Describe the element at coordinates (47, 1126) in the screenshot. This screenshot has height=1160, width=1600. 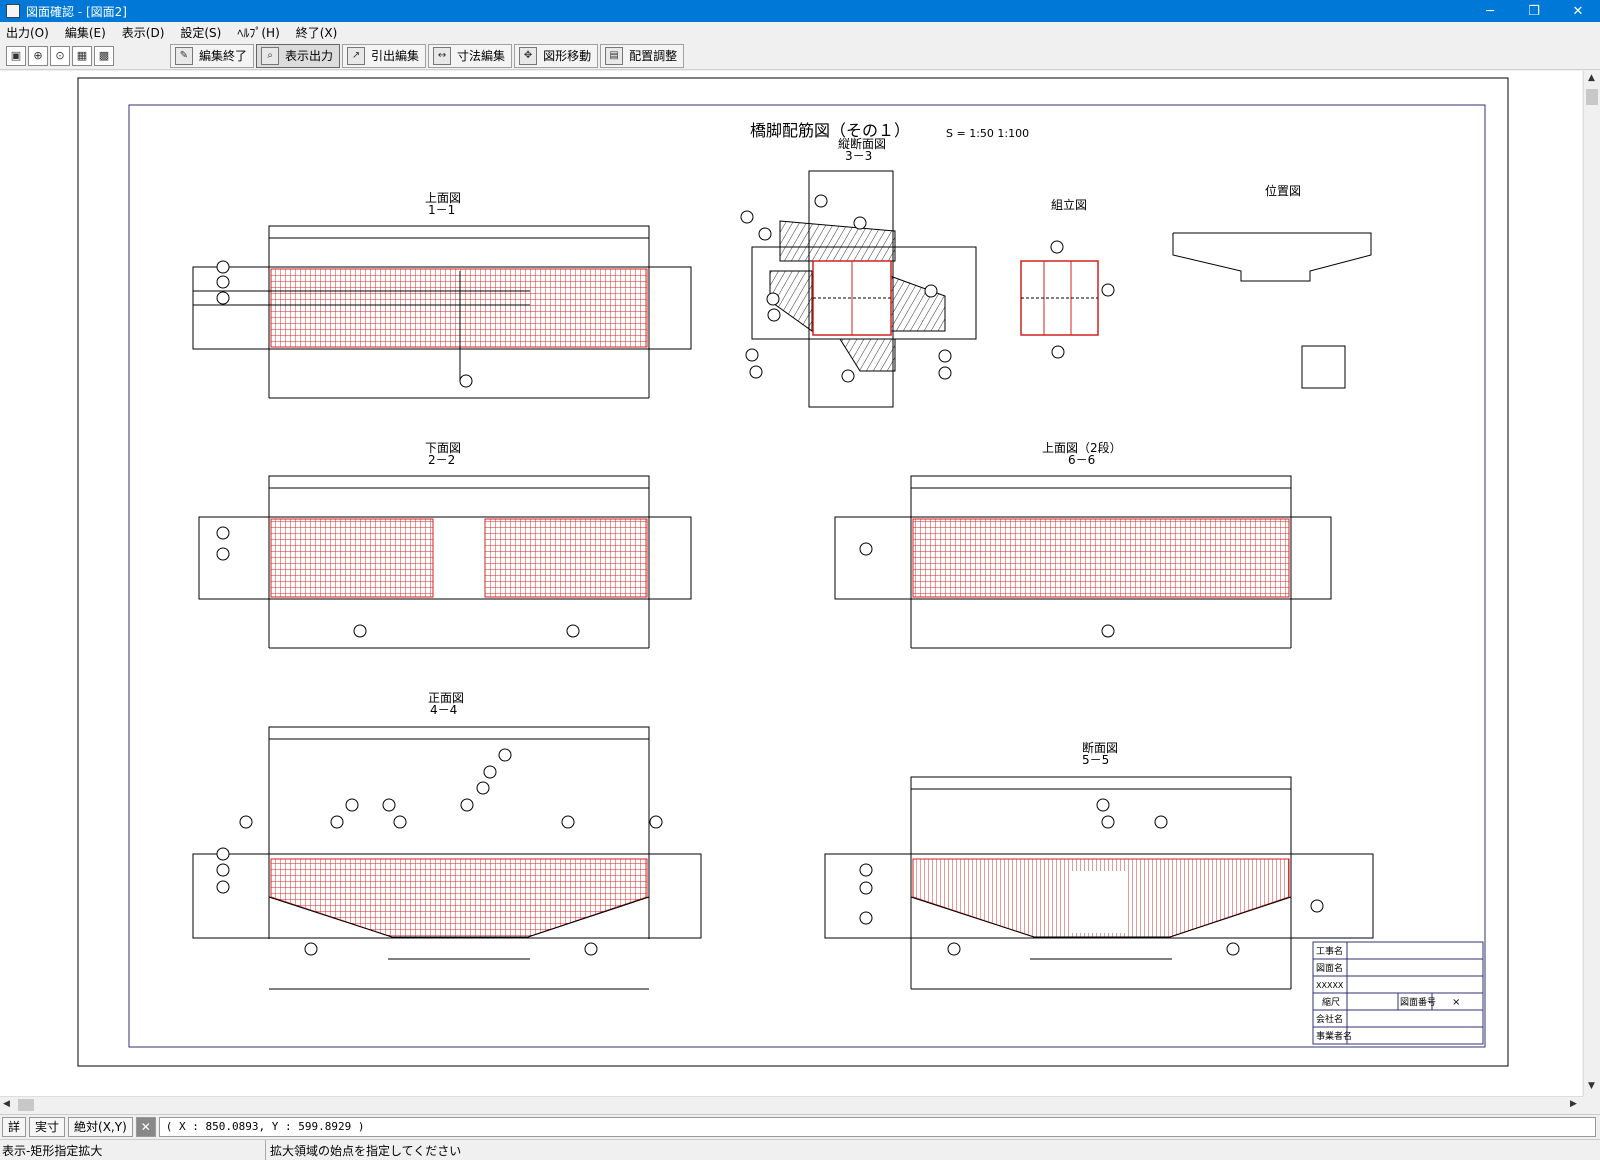
I see `actual-size-button: 実寸` at that location.